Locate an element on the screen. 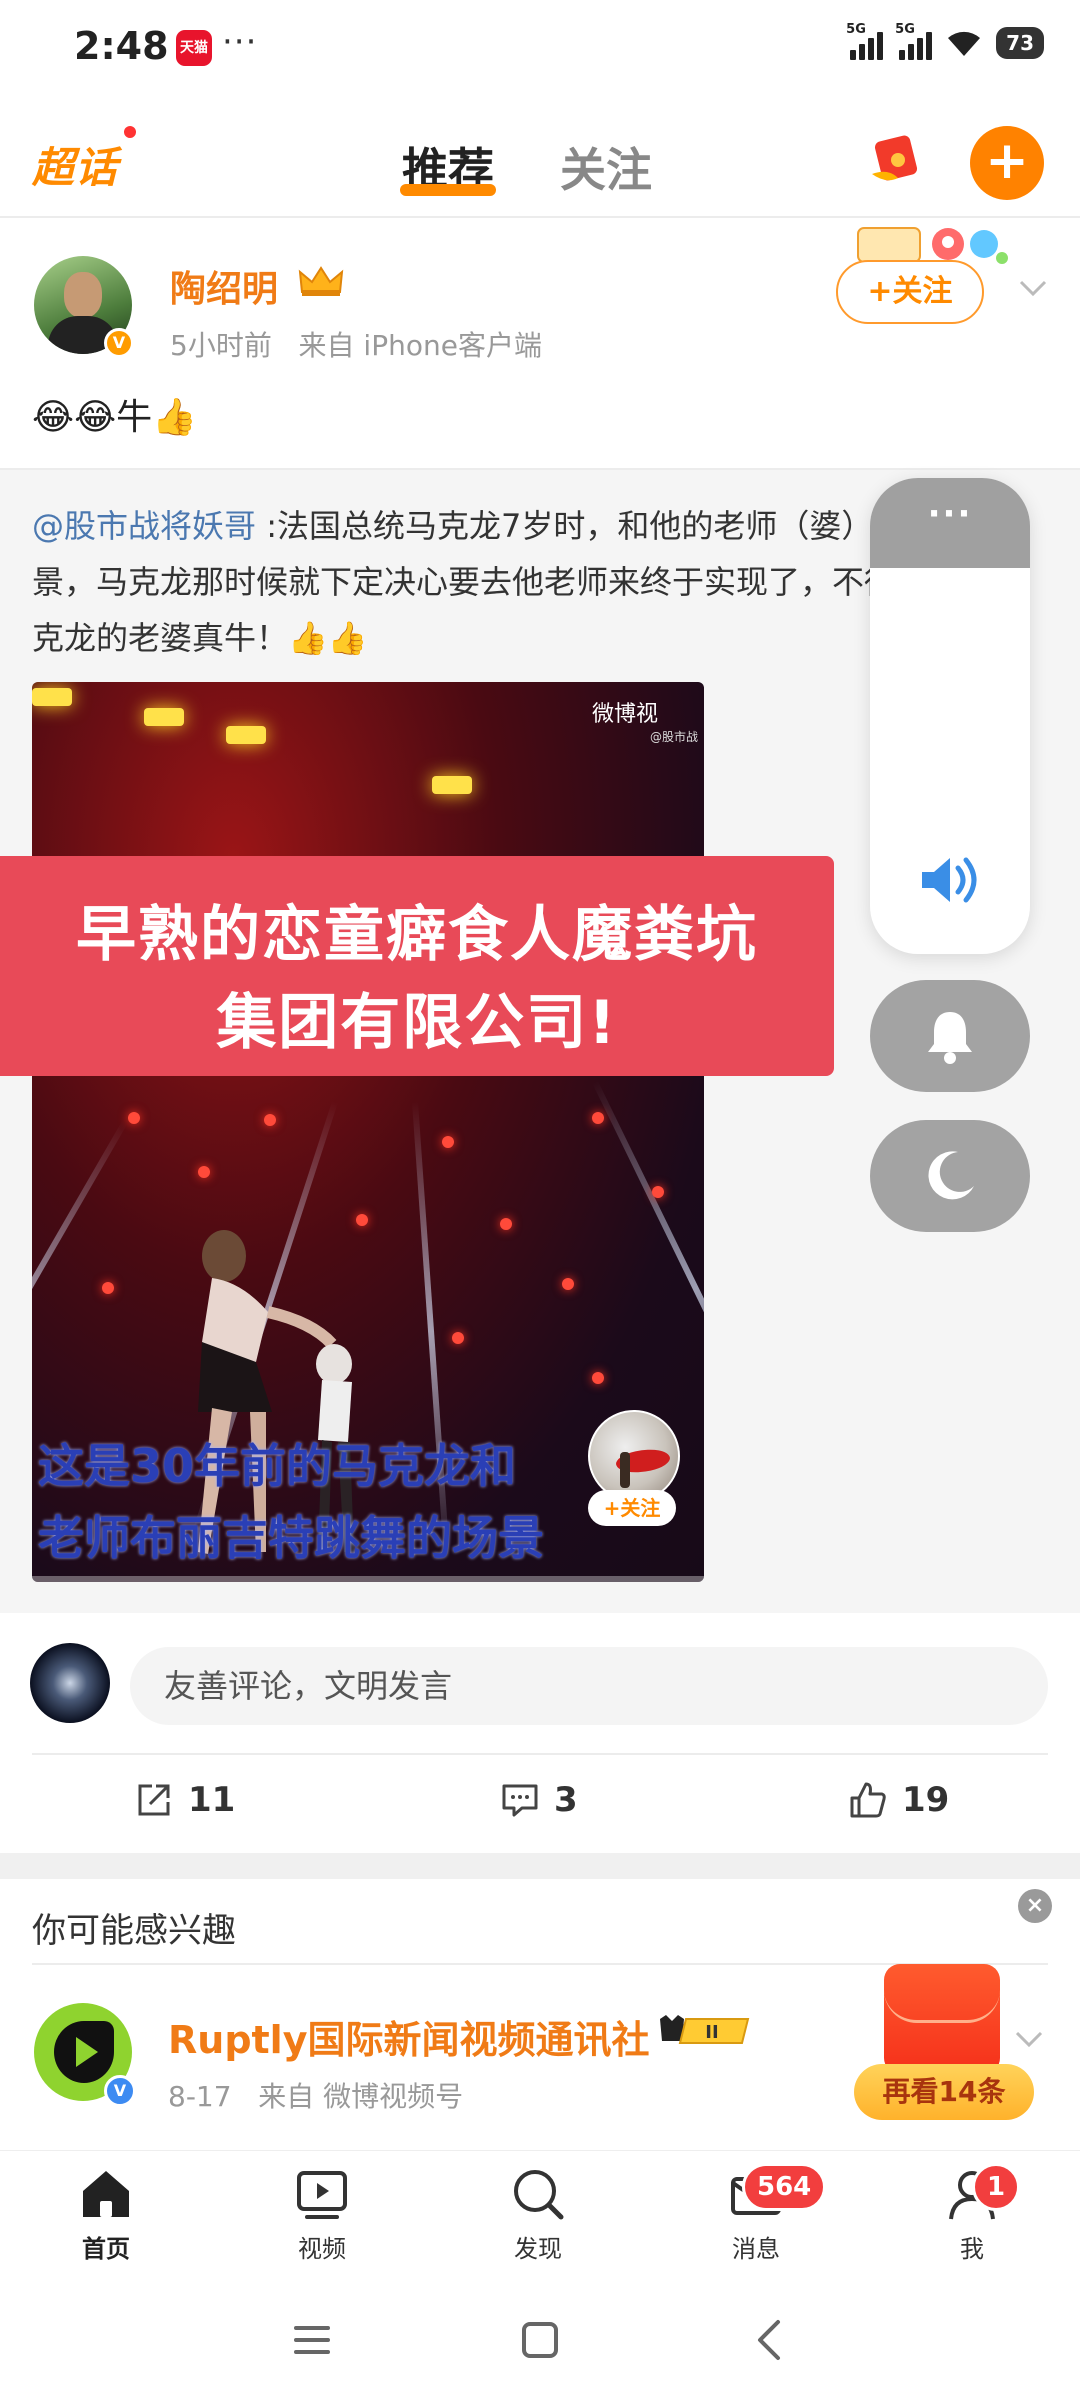  tab-discover-label: 发现 is located at coordinates (538, 2249).